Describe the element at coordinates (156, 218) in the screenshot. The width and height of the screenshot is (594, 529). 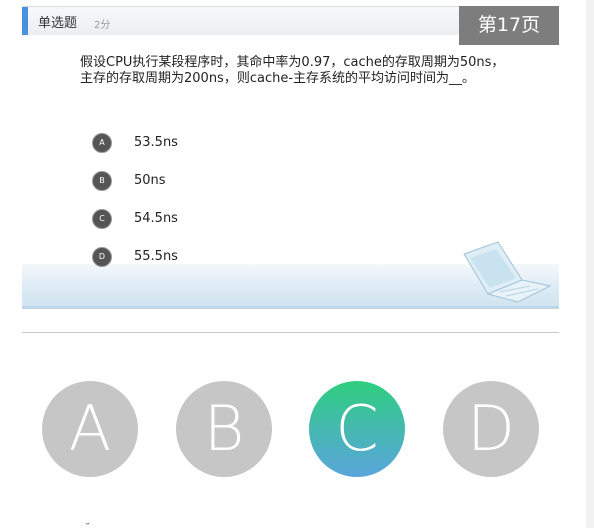
I see `option-text: 54.5ns` at that location.